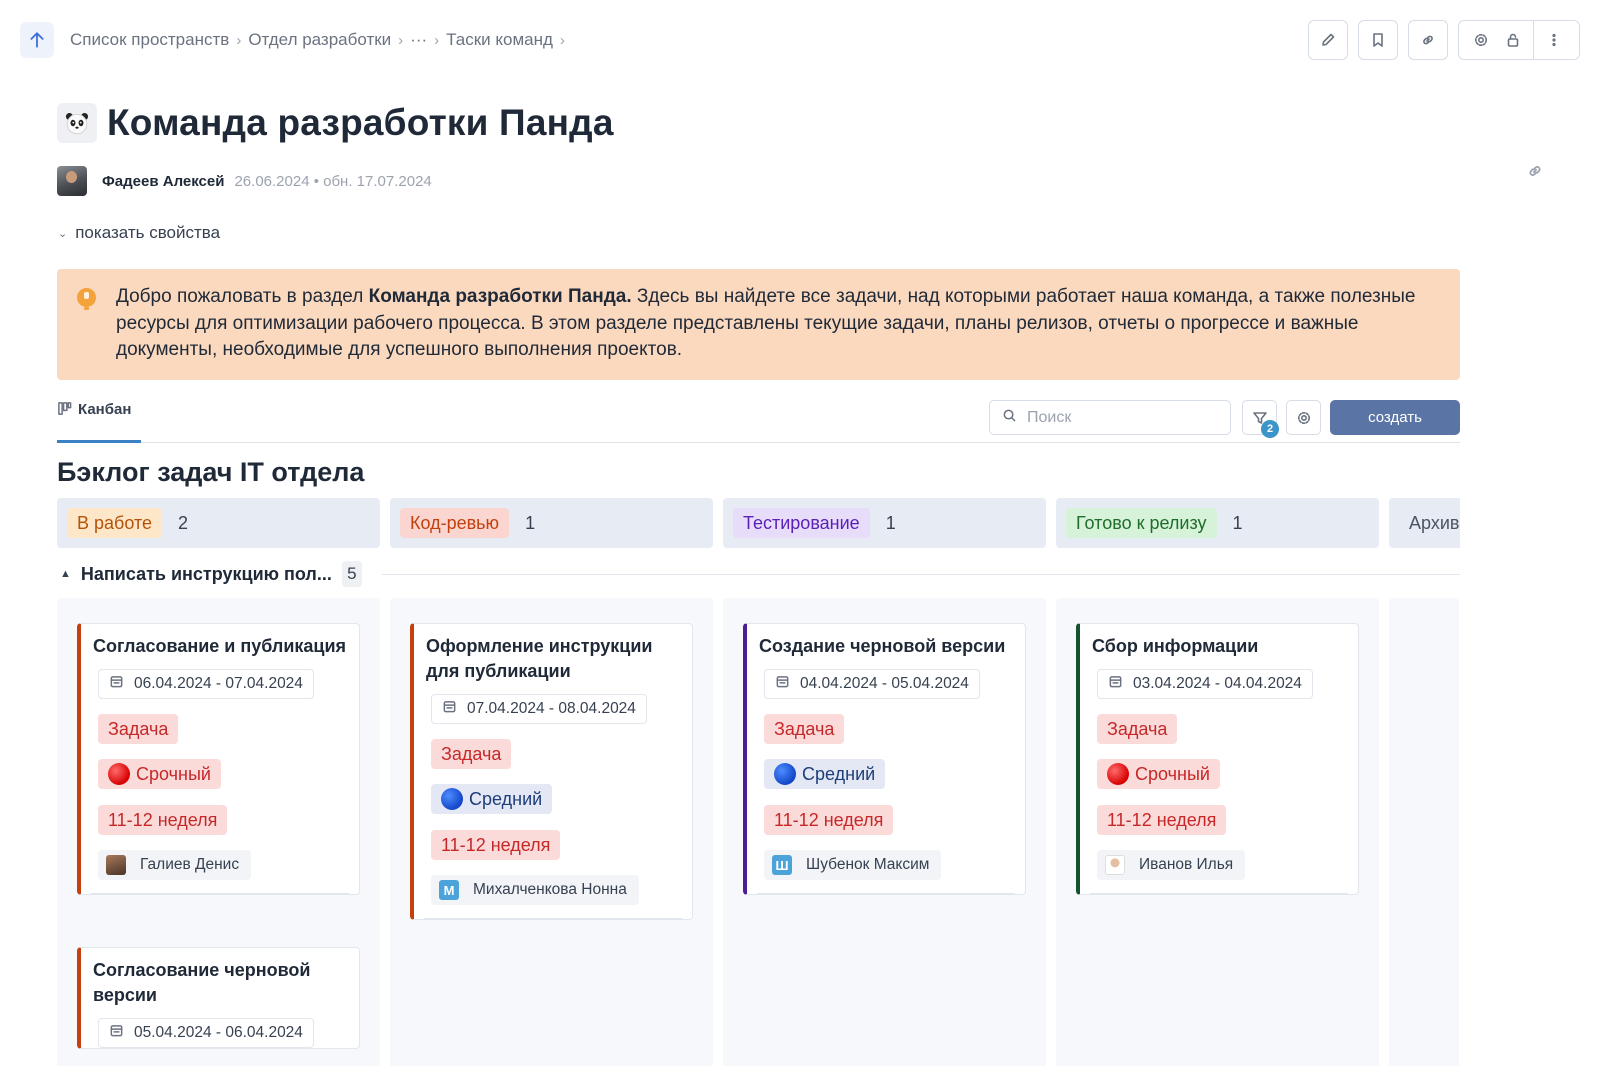 The height and width of the screenshot is (1066, 1600). What do you see at coordinates (190, 864) in the screenshot?
I see `assignee-name: Галиев Денис` at bounding box center [190, 864].